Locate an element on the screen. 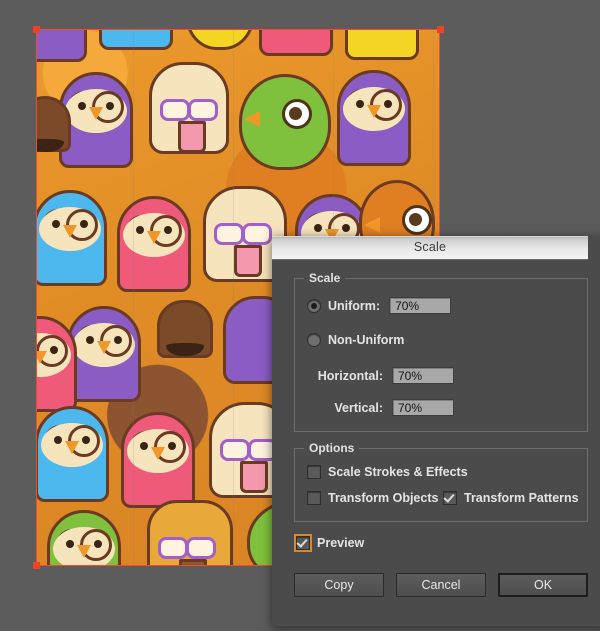 This screenshot has width=600, height=631. horizontal-input is located at coordinates (423, 375).